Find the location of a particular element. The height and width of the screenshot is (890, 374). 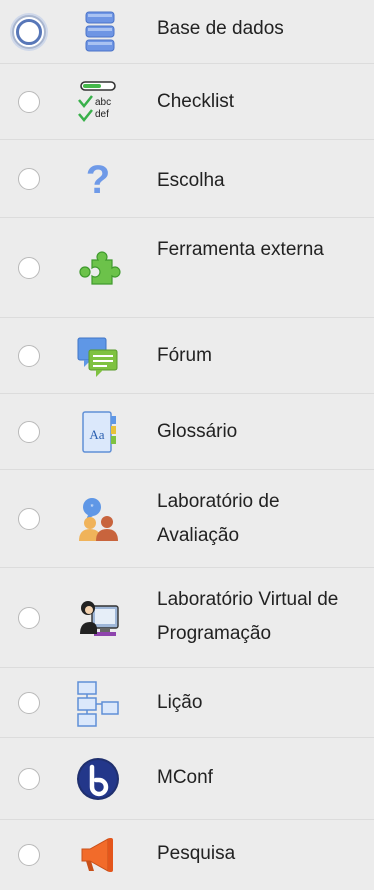

mconf-logo-icon is located at coordinates (98, 779).